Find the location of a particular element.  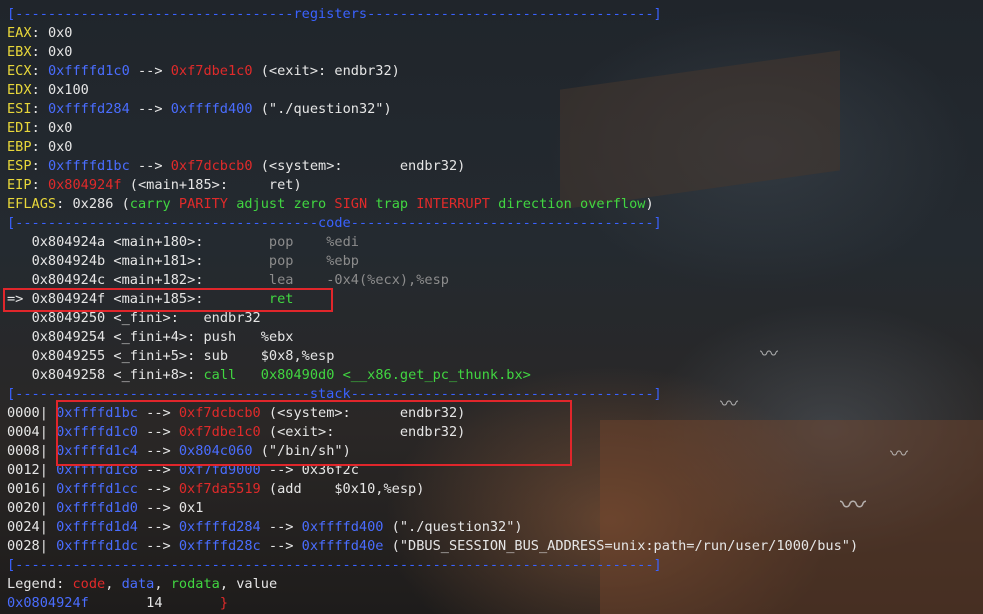

register-eax: EAX: 0x0 is located at coordinates (40, 33).